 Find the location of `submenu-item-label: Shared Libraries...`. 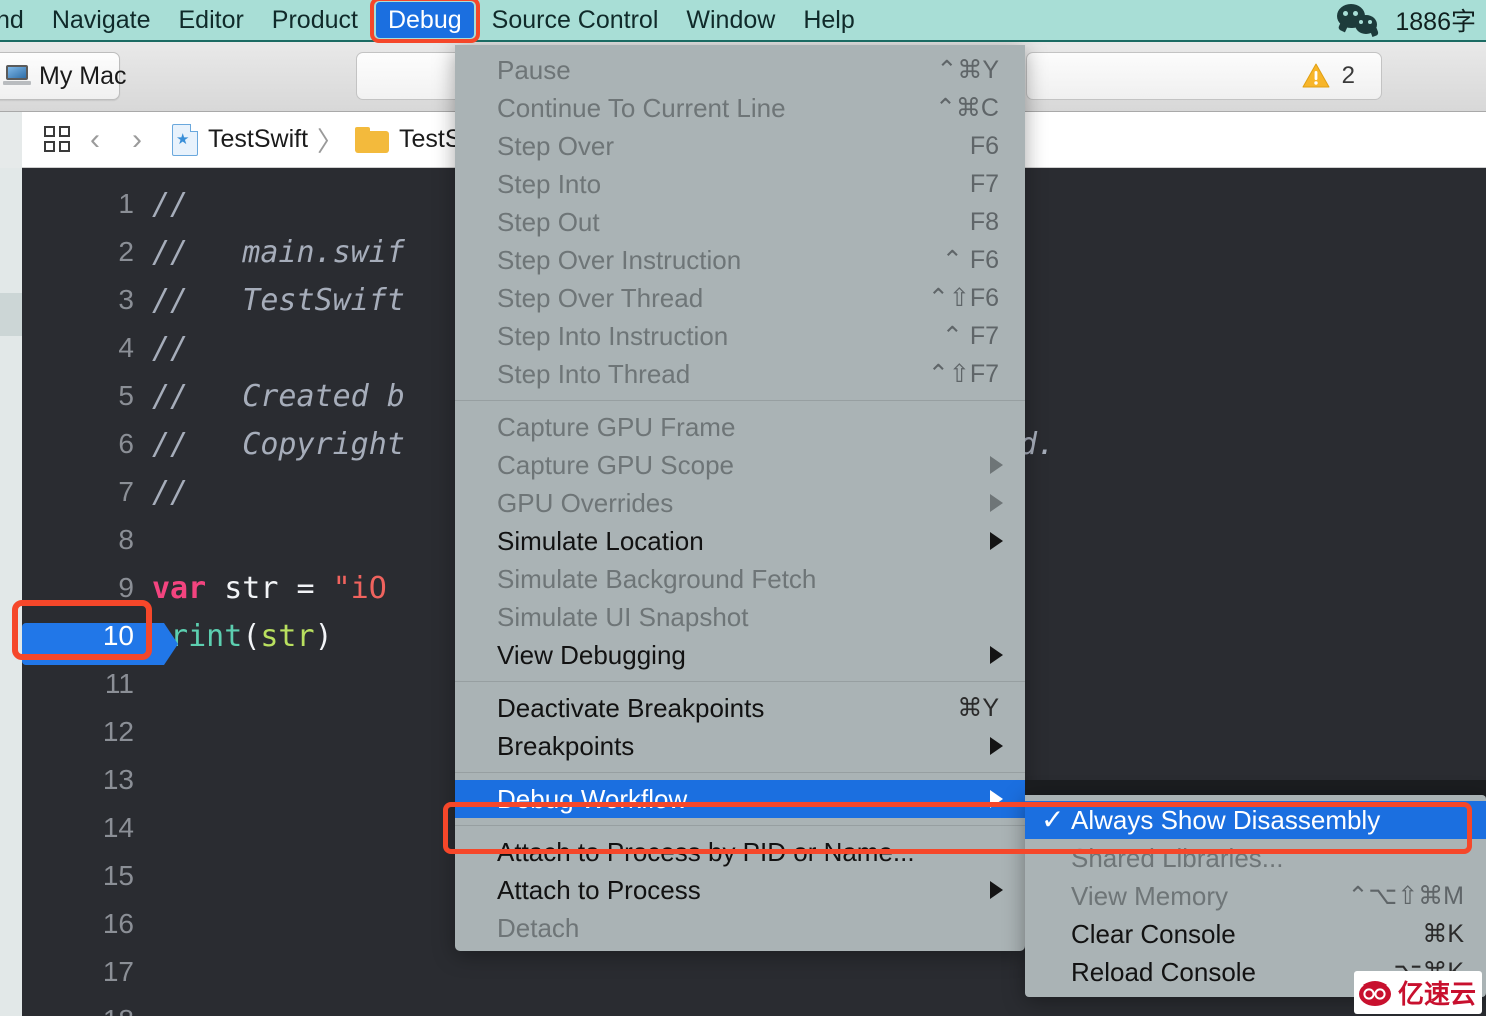

submenu-item-label: Shared Libraries... is located at coordinates (1177, 857).